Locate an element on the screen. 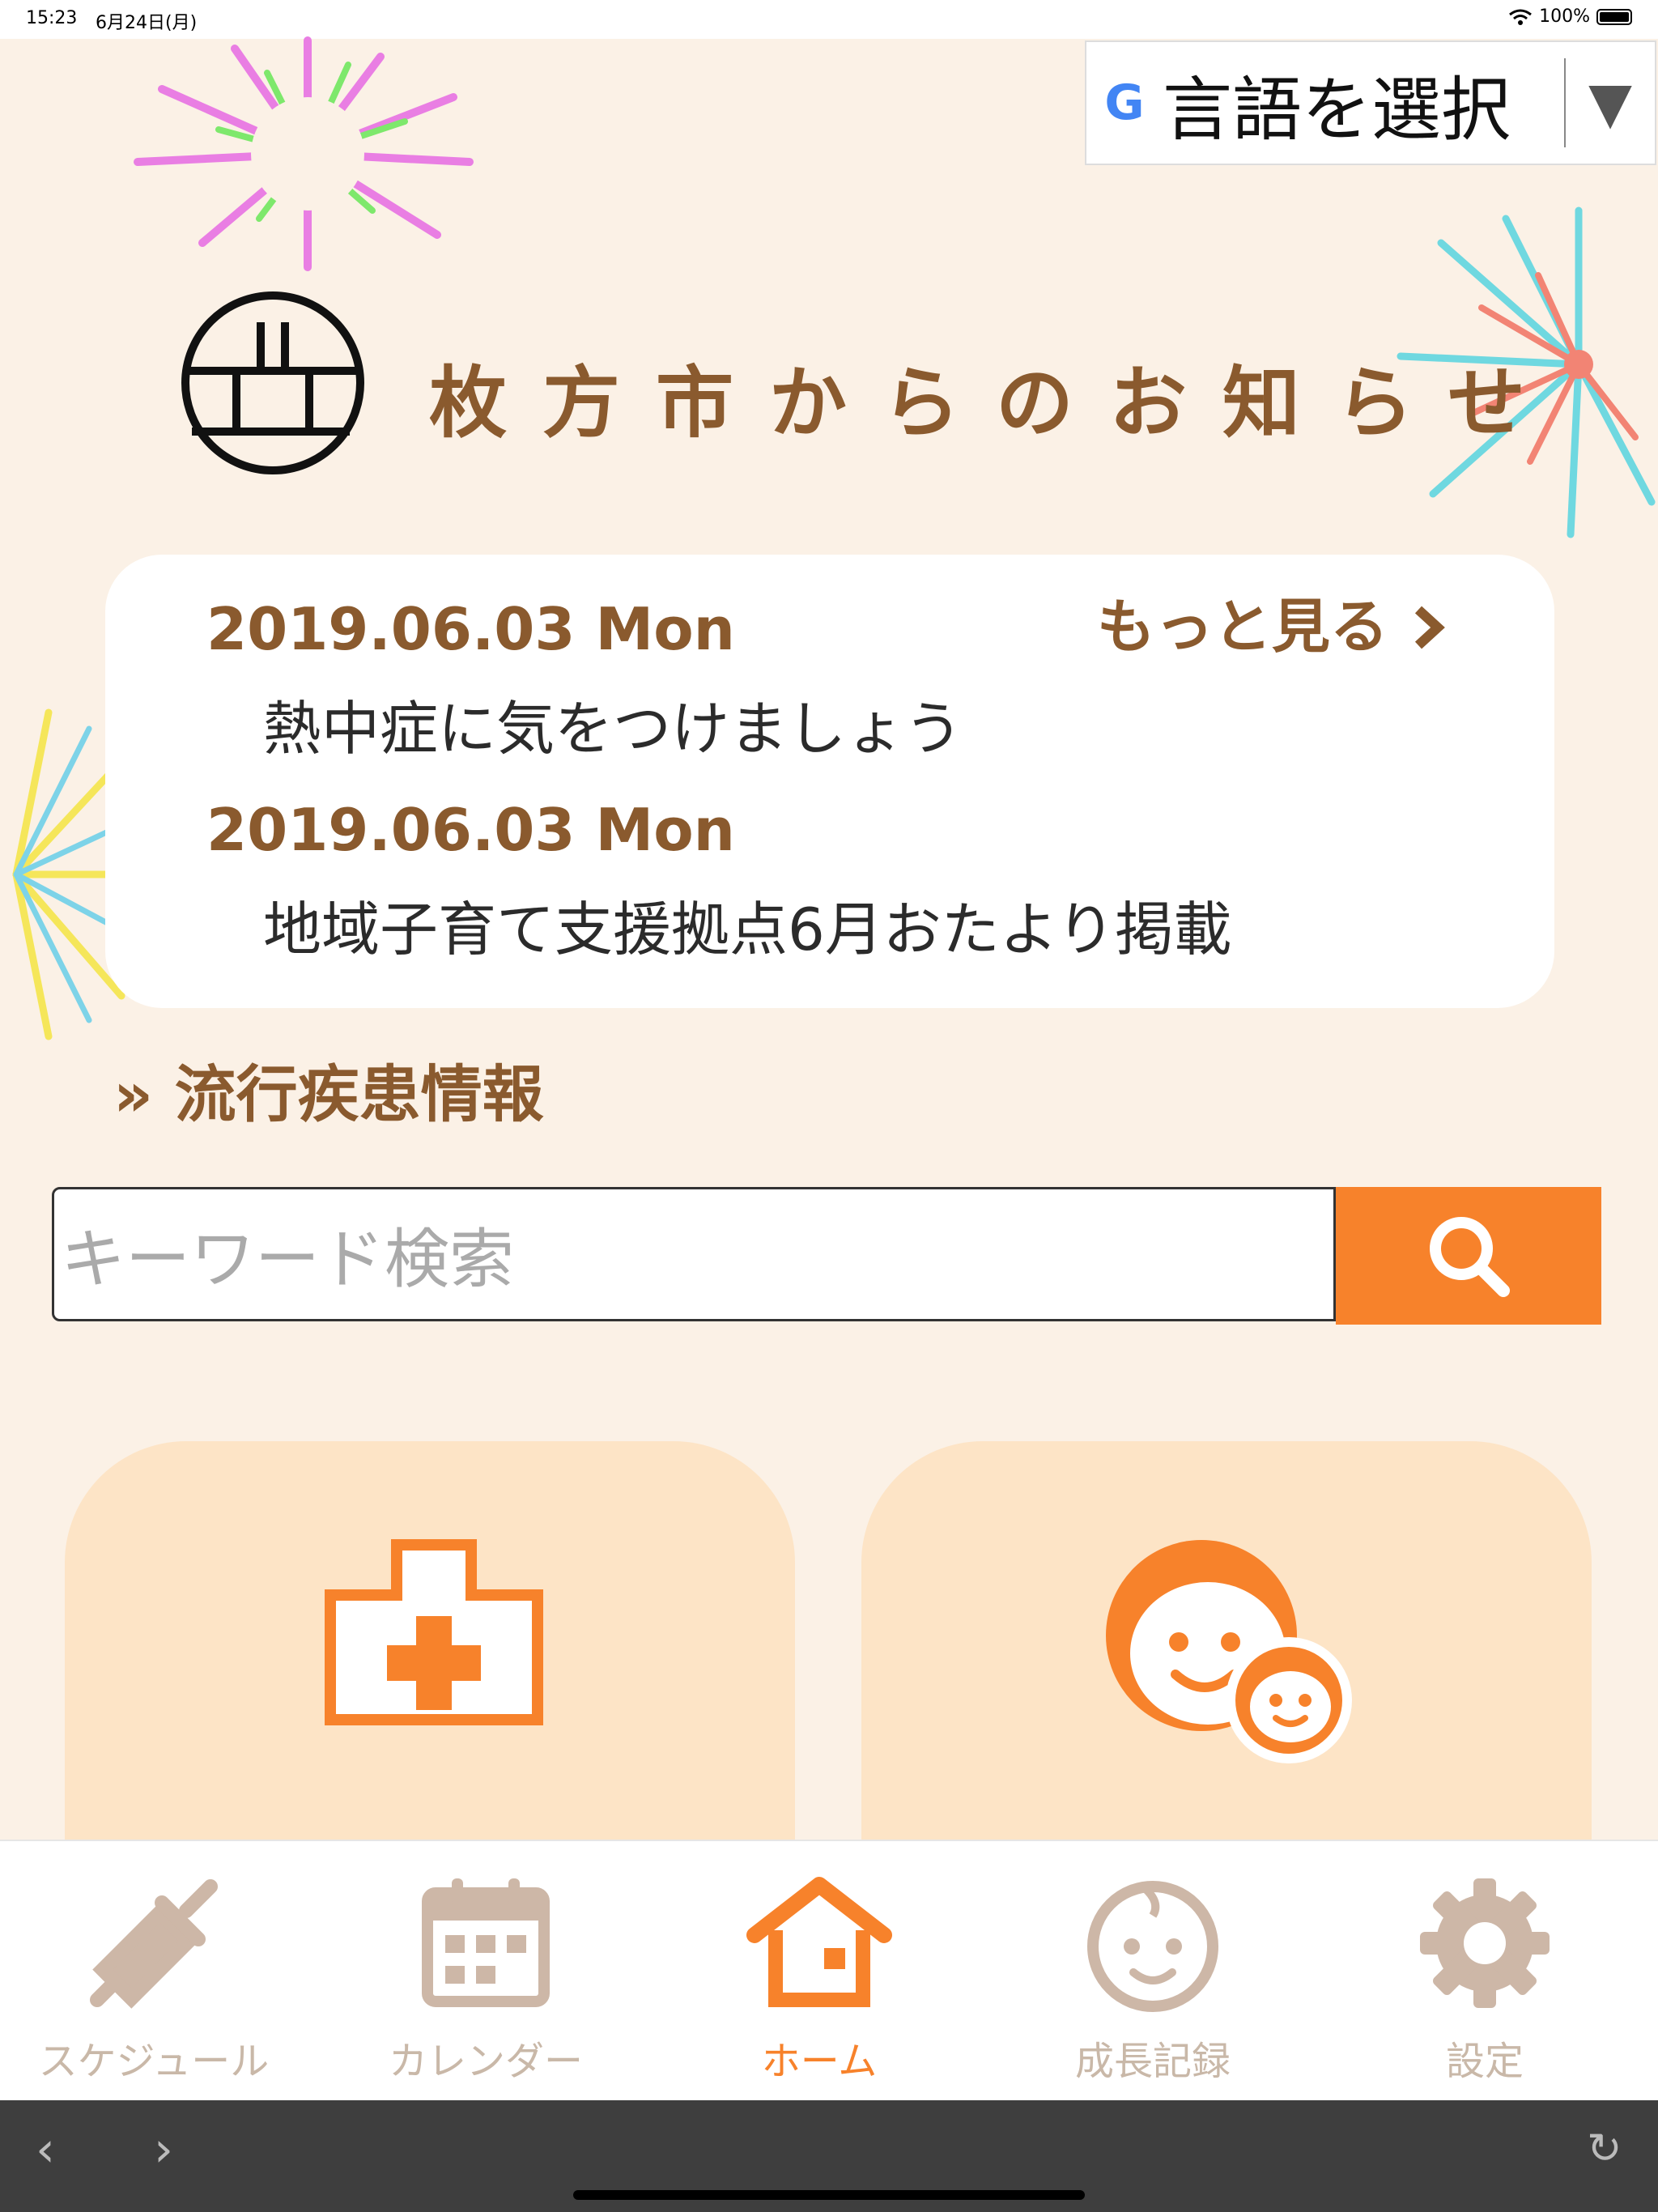 This screenshot has height=2212, width=1658. wifi-icon is located at coordinates (1521, 17).